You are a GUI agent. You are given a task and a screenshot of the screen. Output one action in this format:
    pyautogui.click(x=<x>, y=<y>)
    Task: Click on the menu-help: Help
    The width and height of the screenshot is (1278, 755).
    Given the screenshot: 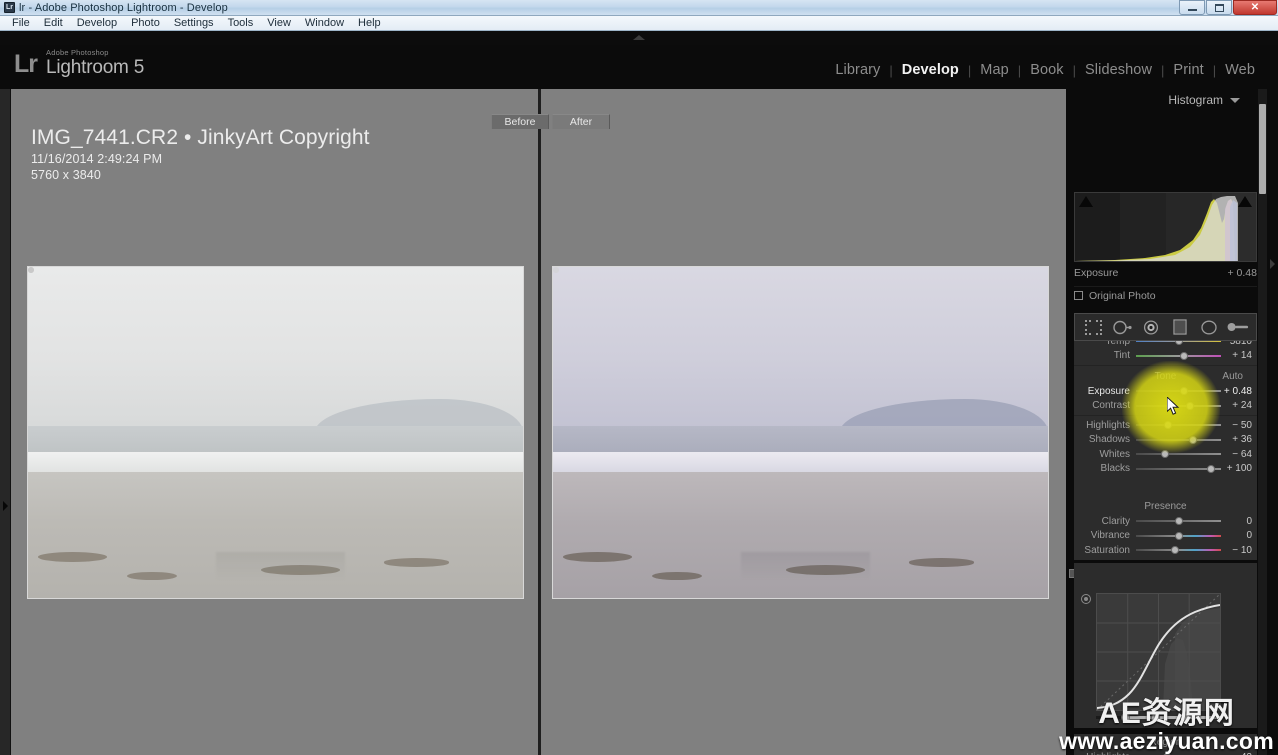 What is the action you would take?
    pyautogui.click(x=369, y=23)
    